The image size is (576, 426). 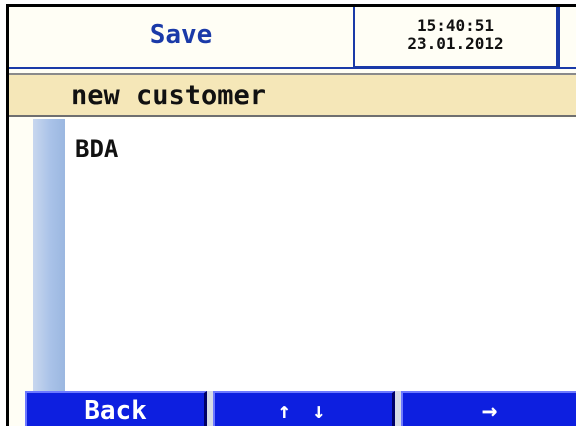 What do you see at coordinates (292, 95) in the screenshot?
I see `list-item-selected: new customer` at bounding box center [292, 95].